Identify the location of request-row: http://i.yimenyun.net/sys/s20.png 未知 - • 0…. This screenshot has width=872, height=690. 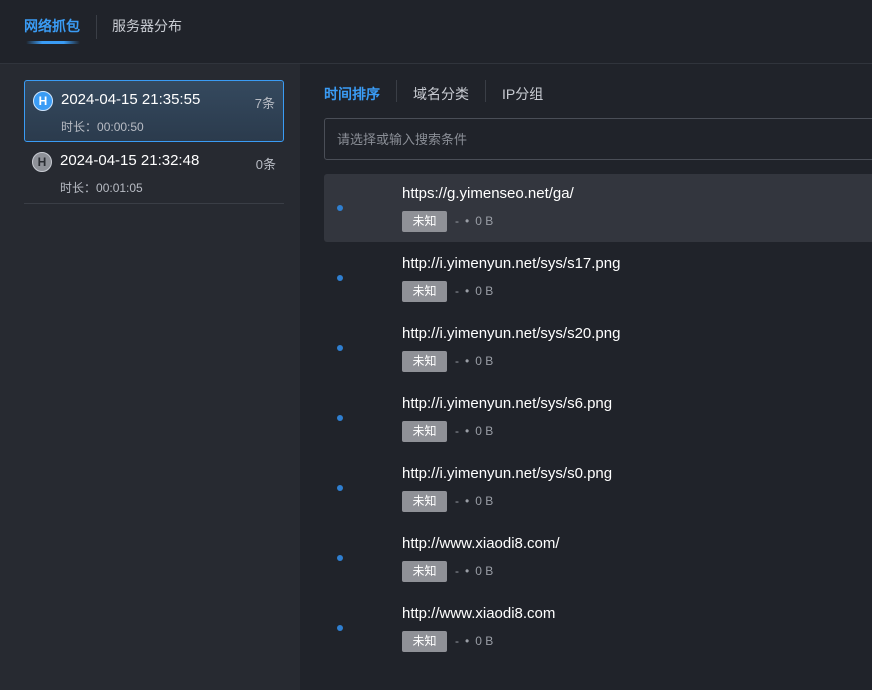
(598, 348).